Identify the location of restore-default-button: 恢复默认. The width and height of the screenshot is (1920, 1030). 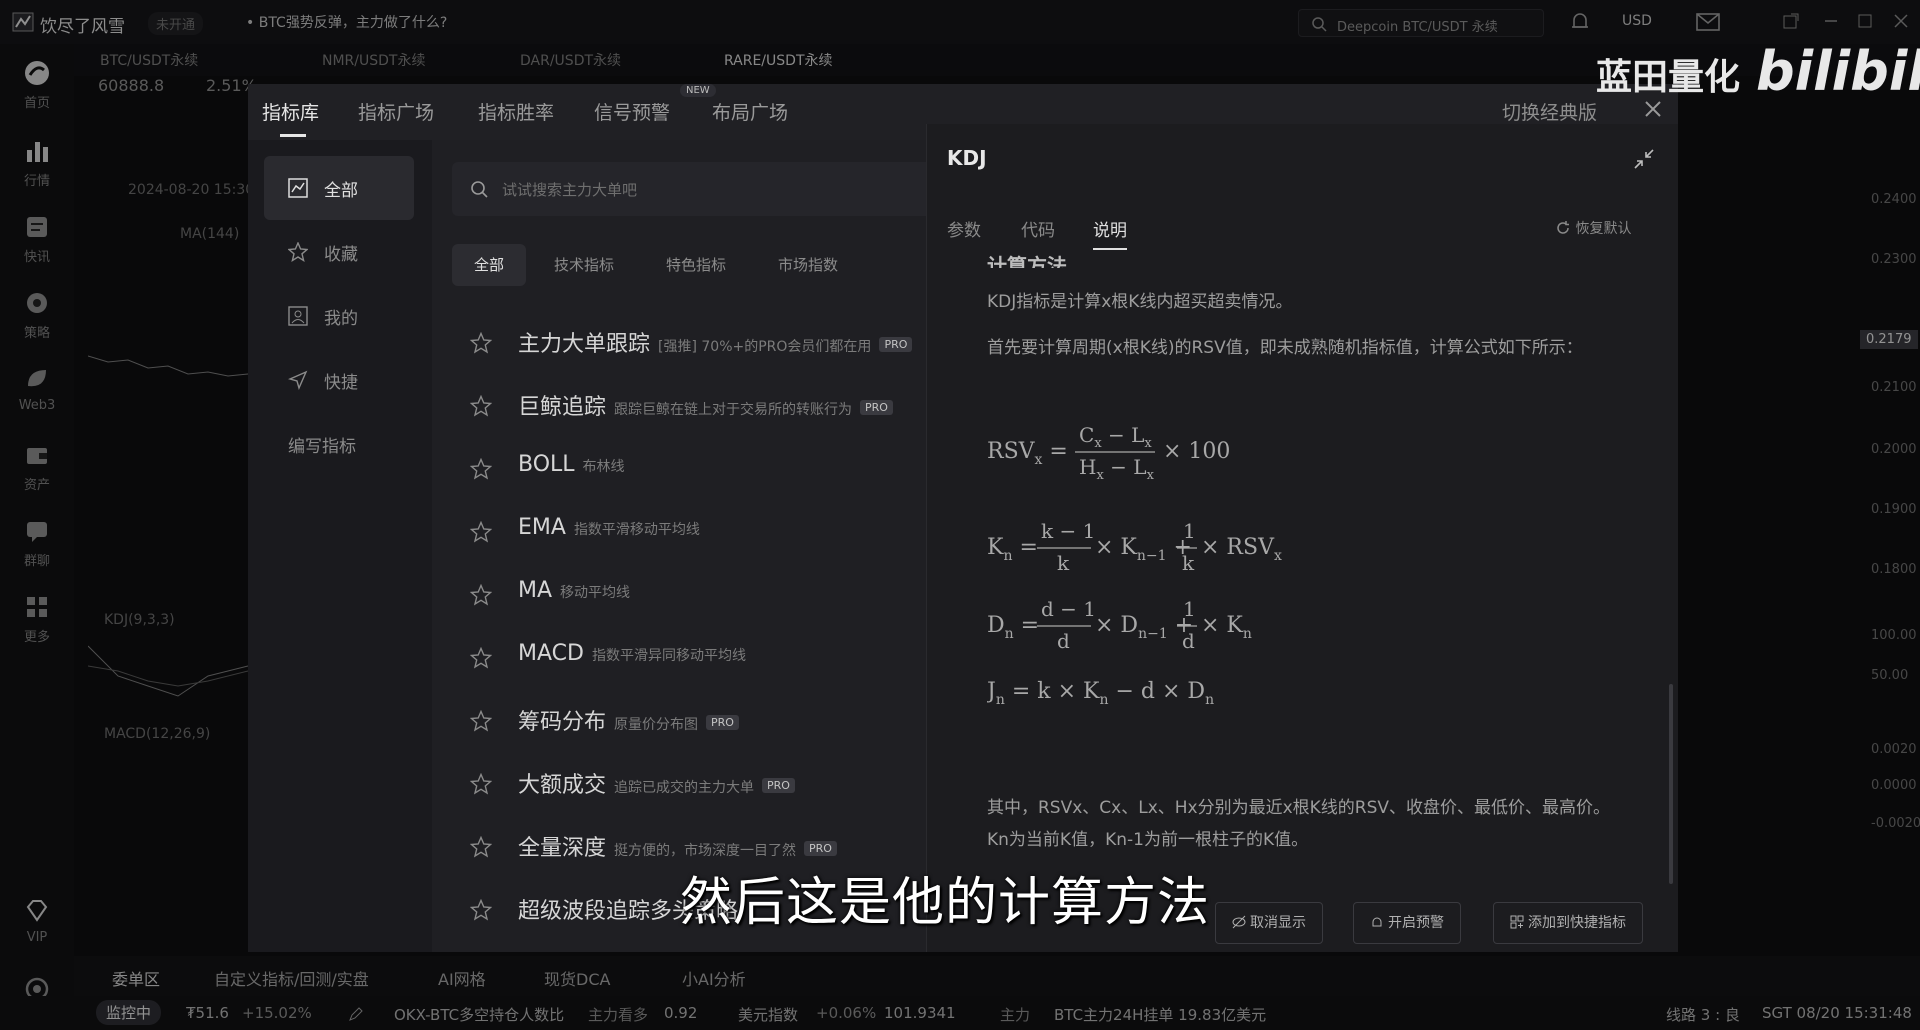
(1593, 228).